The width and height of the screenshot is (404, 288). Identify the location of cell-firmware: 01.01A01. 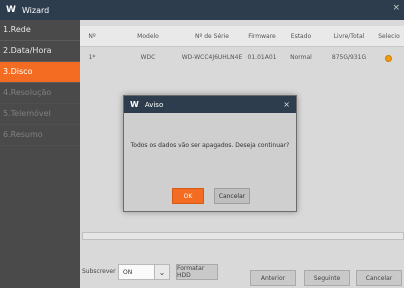
(262, 57).